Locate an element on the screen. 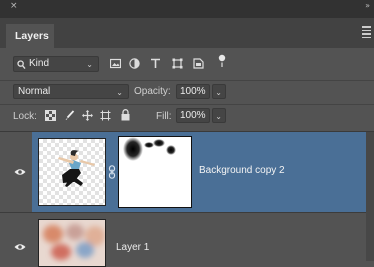  lock-label: Lock: is located at coordinates (25, 116).